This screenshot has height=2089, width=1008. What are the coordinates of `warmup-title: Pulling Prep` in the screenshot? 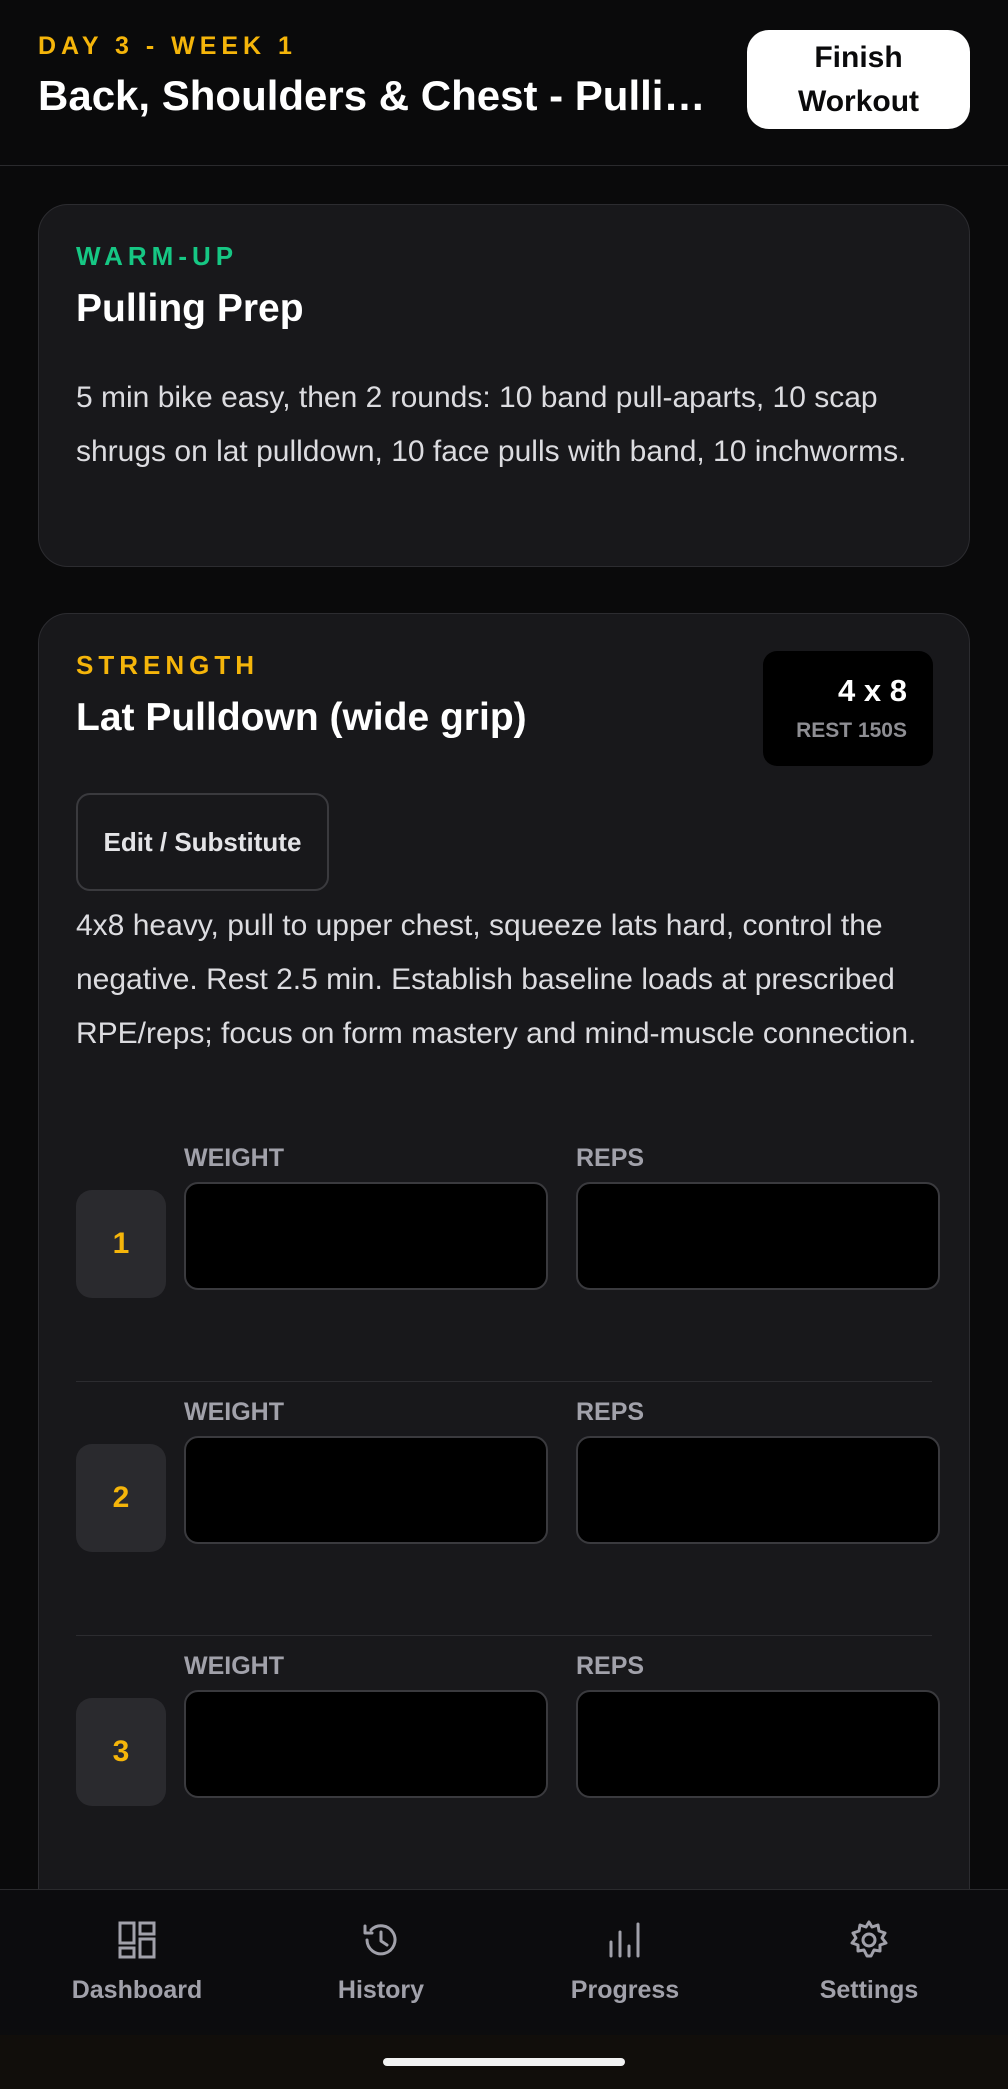 It's located at (190, 308).